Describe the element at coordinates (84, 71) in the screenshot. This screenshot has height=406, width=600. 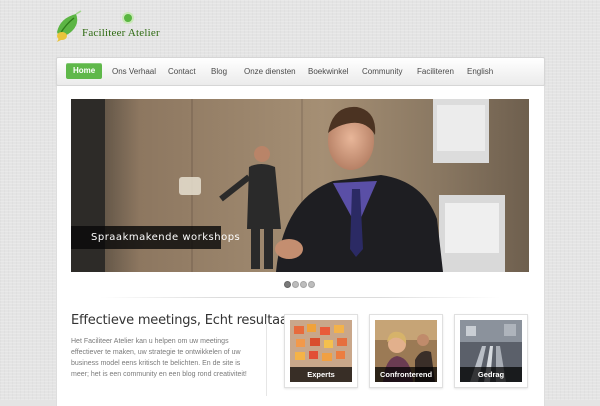
I see `nav-item-home: Home` at that location.